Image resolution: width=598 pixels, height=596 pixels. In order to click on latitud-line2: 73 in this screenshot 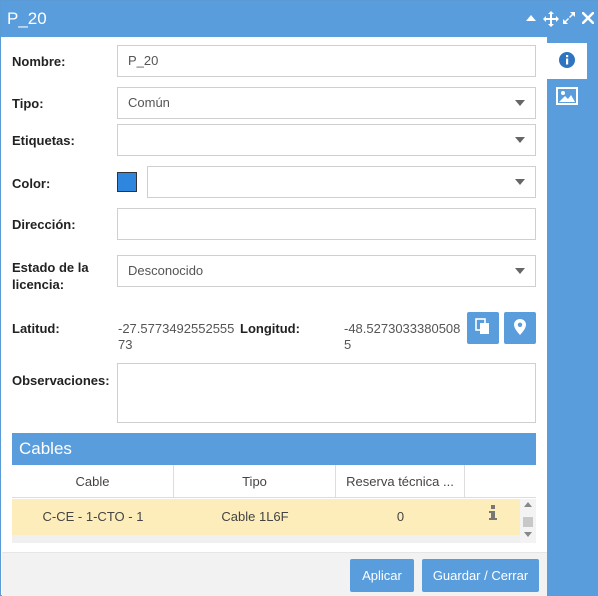, I will do `click(125, 344)`.